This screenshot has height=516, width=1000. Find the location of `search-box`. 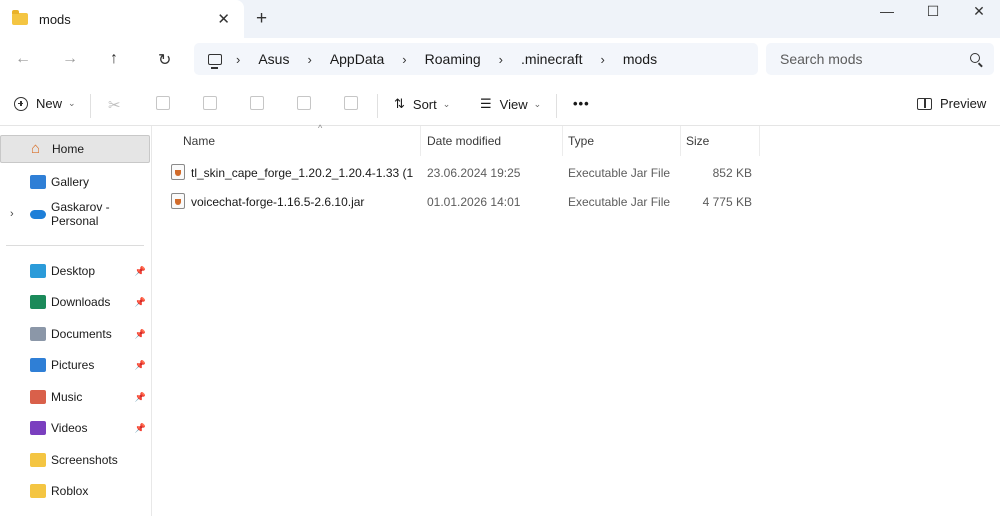

search-box is located at coordinates (880, 59).